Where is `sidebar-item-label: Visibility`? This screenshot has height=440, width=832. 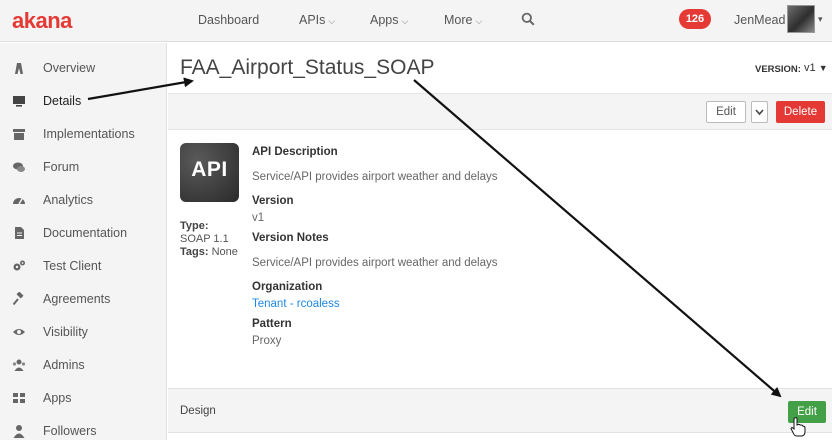 sidebar-item-label: Visibility is located at coordinates (65, 332).